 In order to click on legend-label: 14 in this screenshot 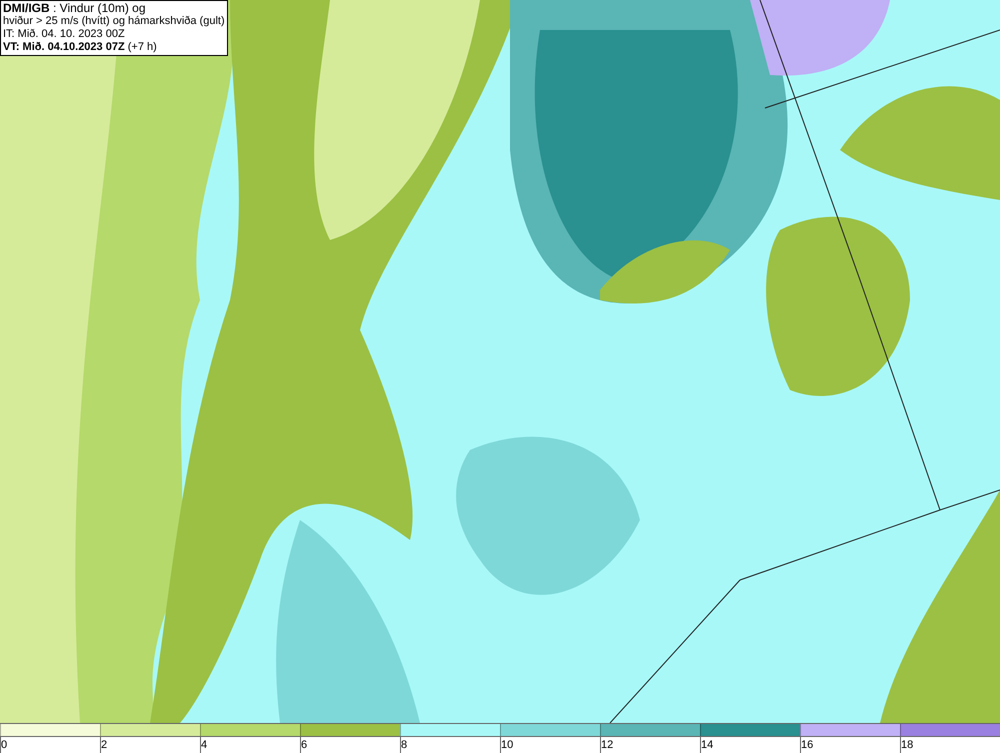, I will do `click(707, 745)`.